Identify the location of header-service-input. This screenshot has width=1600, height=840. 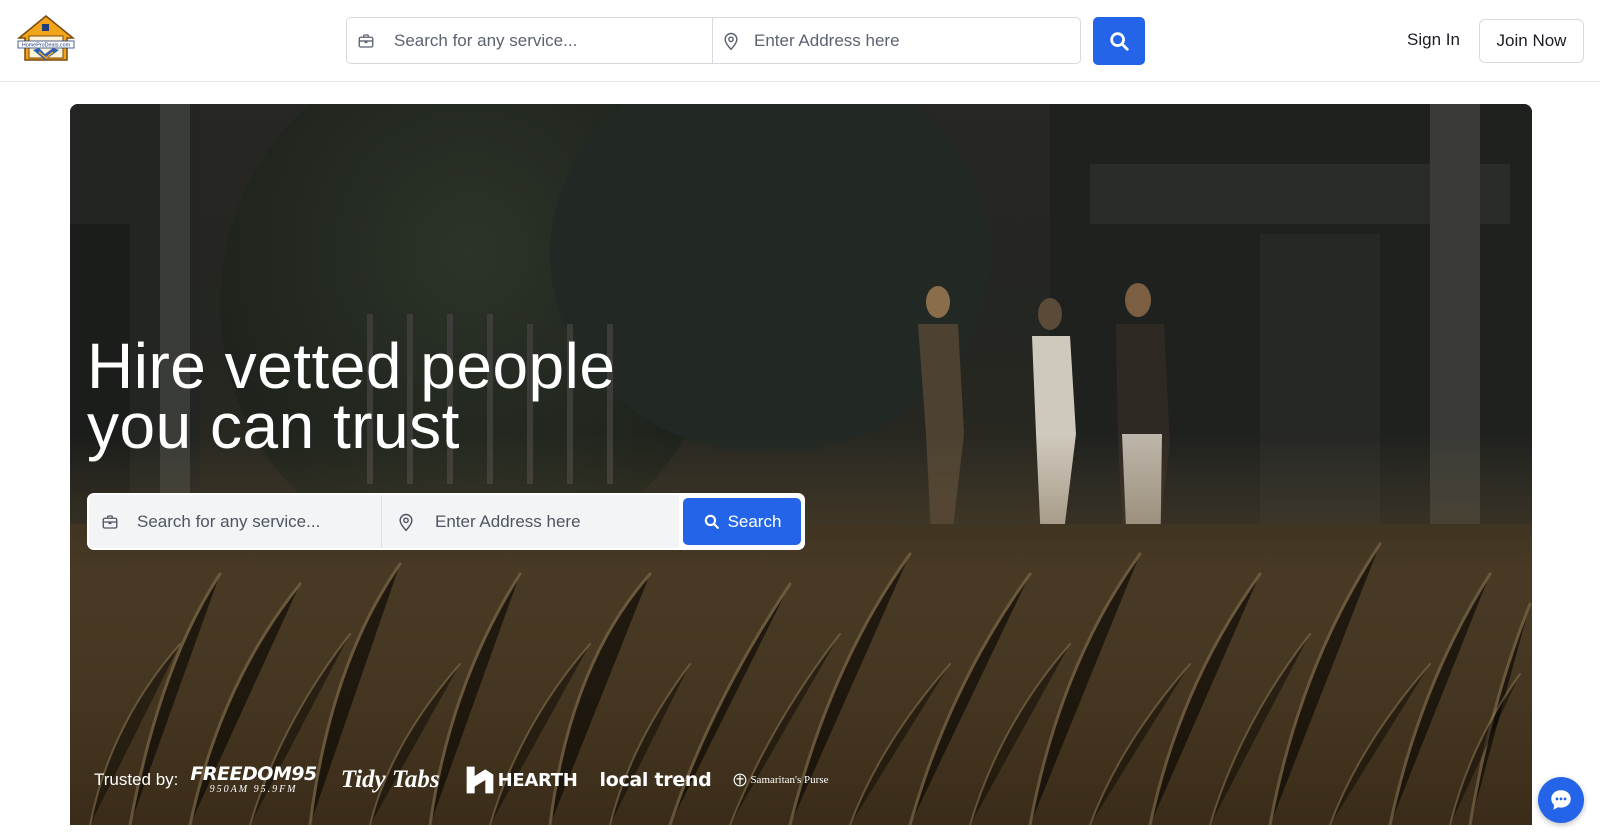
(529, 40).